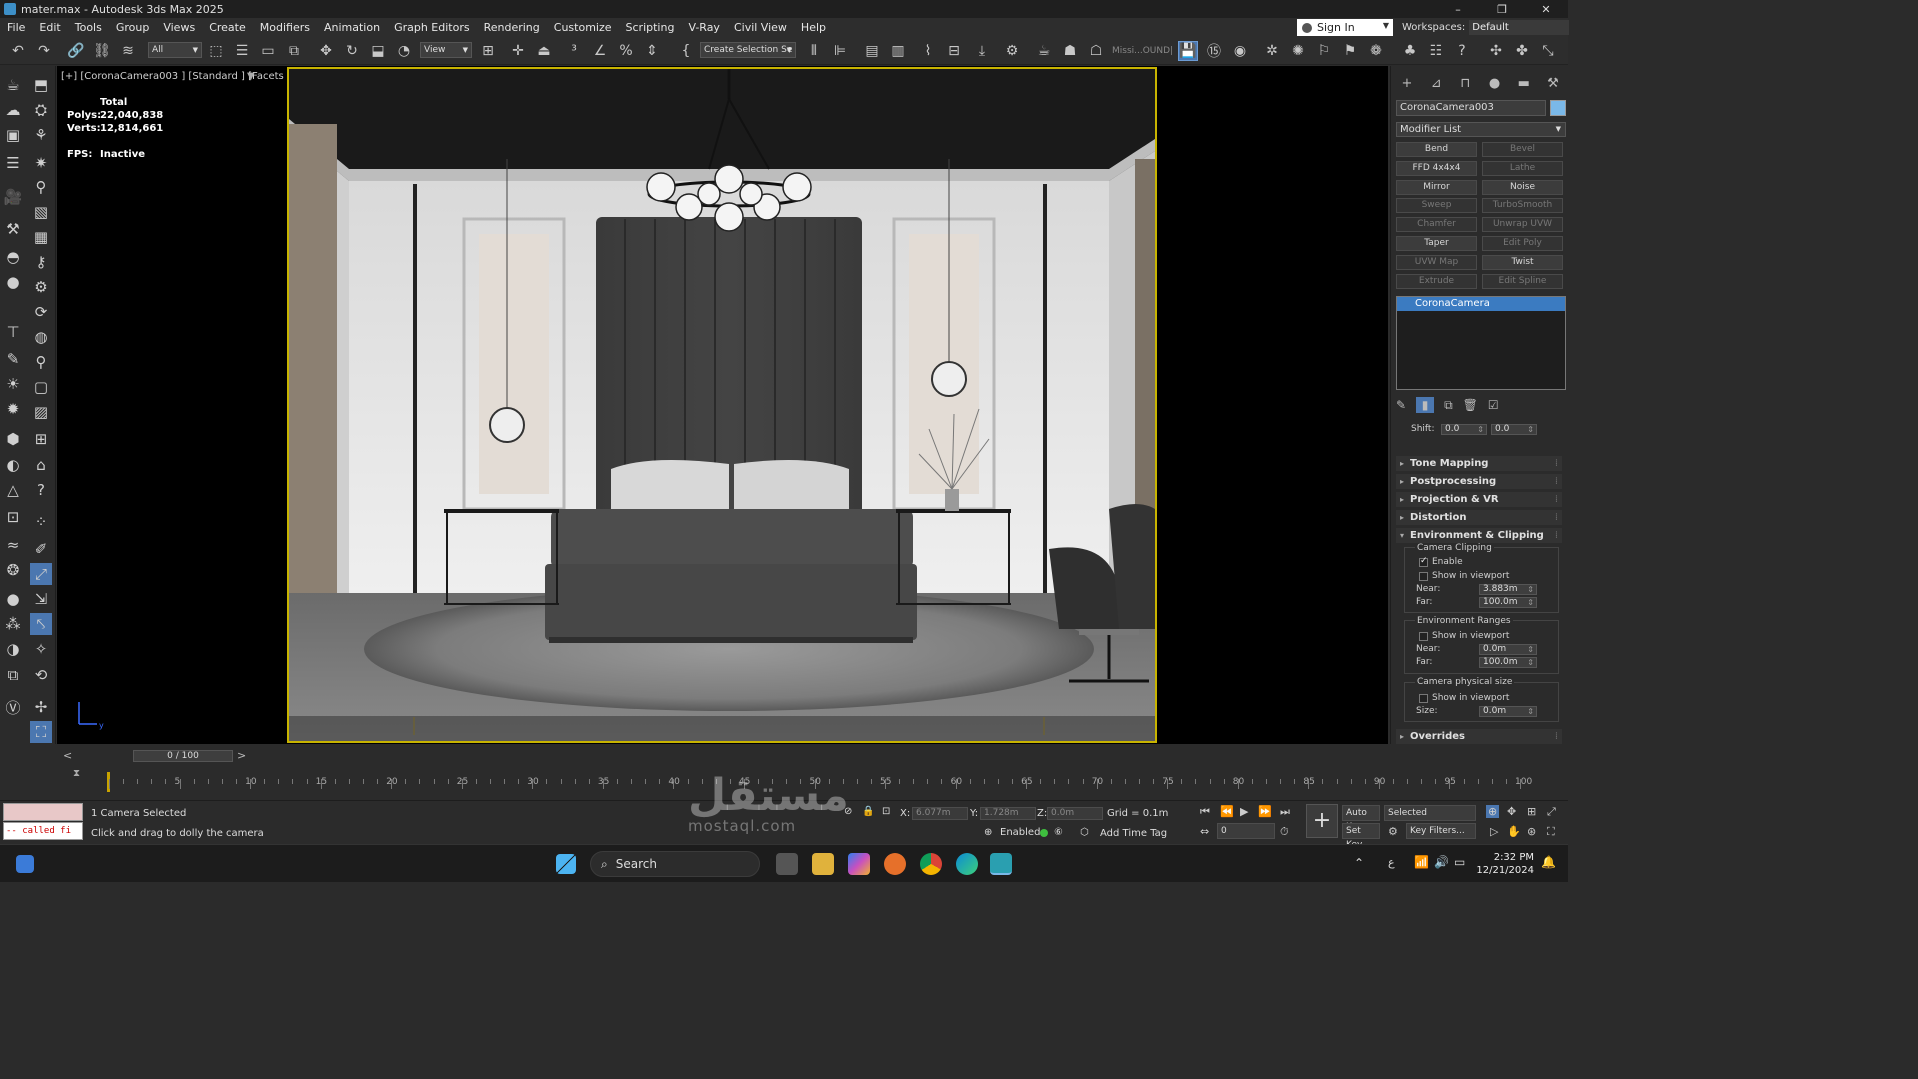 This screenshot has width=1918, height=1079. What do you see at coordinates (378, 51) in the screenshot?
I see `scale-icon: ⬓` at bounding box center [378, 51].